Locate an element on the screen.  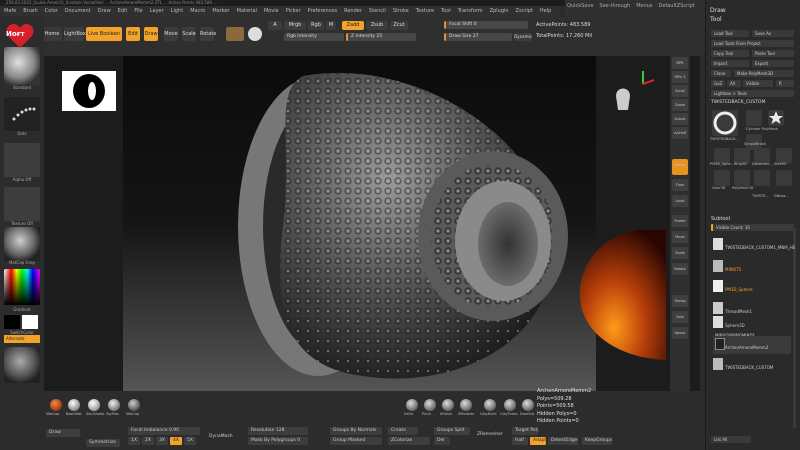
menu-item-zscript: Zscript is located at coordinates (524, 11).